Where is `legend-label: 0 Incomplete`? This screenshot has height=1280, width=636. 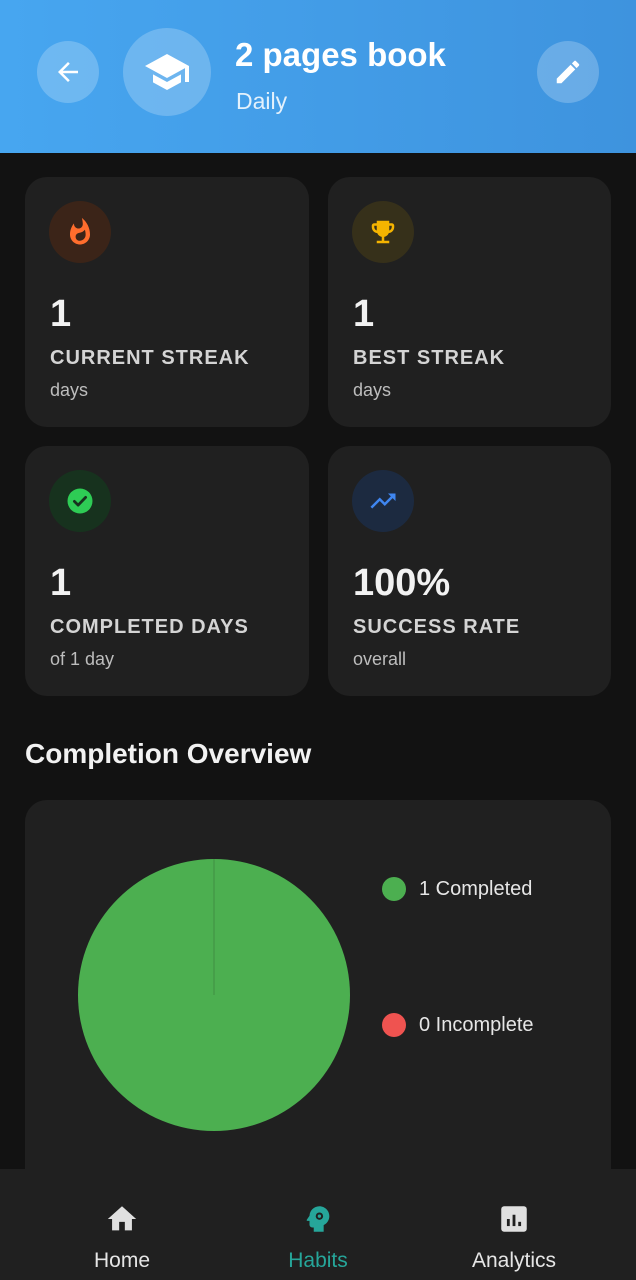
legend-label: 0 Incomplete is located at coordinates (476, 1024).